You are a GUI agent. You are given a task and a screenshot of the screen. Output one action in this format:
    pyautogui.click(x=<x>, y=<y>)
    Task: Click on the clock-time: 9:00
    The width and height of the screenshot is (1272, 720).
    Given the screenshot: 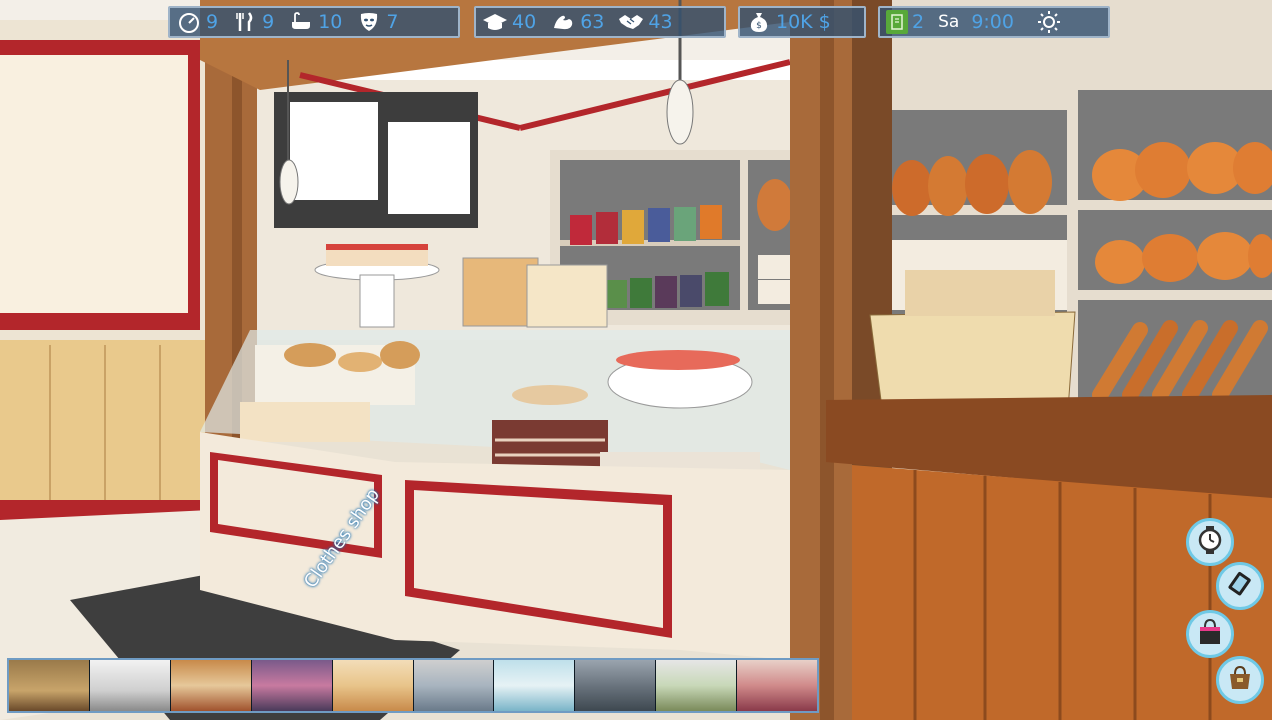 What is the action you would take?
    pyautogui.click(x=992, y=22)
    